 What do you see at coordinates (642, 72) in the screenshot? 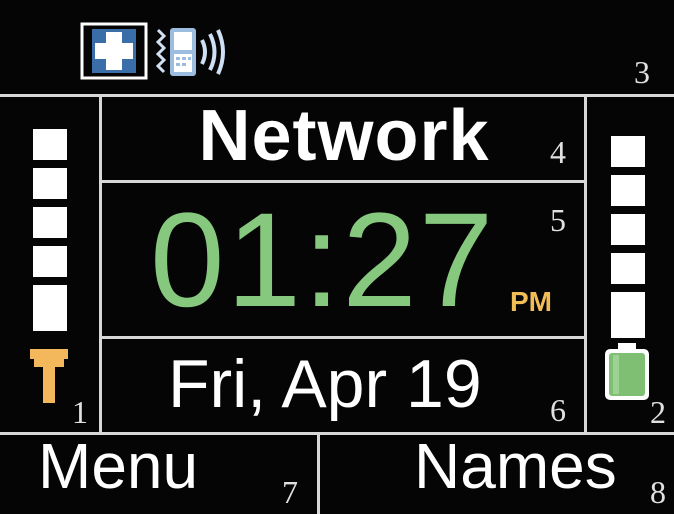
I see `callout-3: 3` at bounding box center [642, 72].